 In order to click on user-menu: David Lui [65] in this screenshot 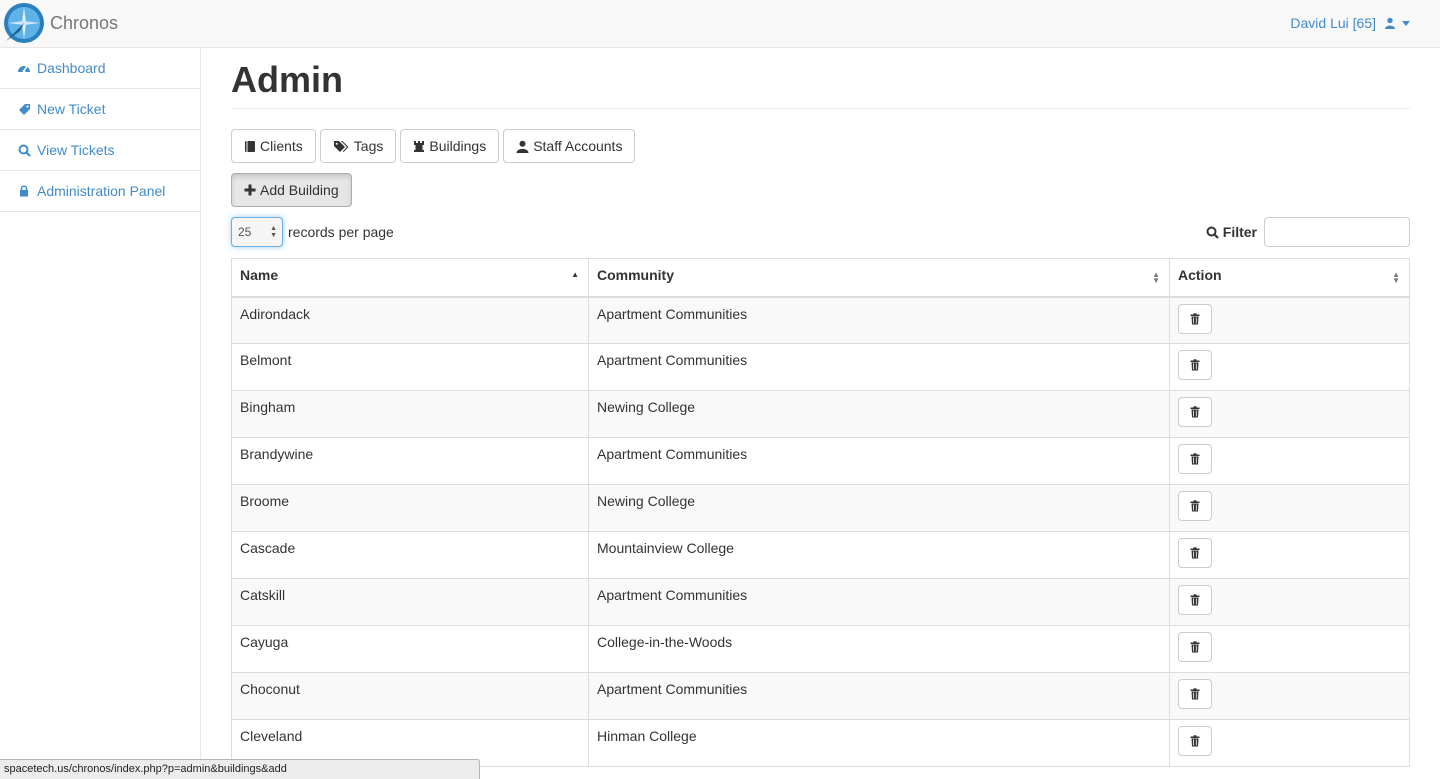, I will do `click(1350, 23)`.